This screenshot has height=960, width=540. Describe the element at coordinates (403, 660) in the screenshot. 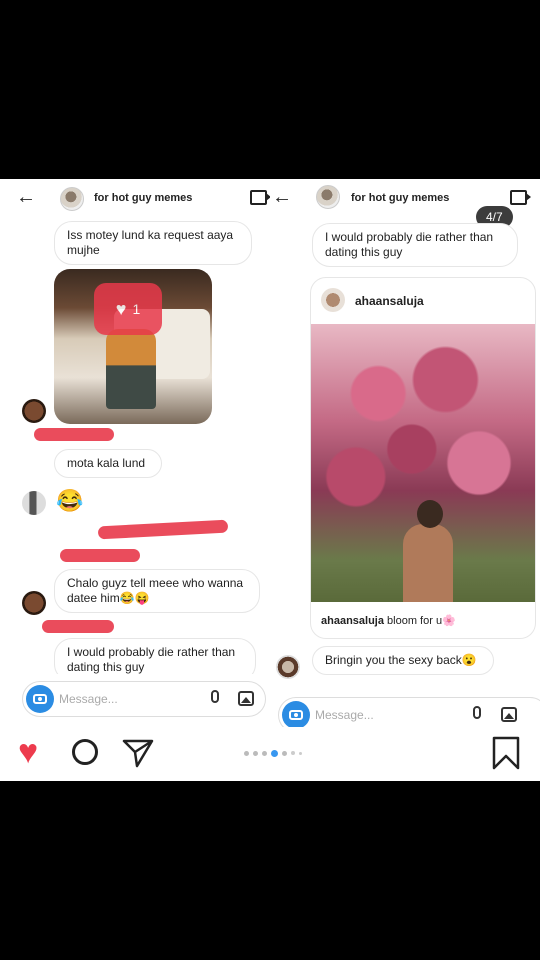

I see `message-bubble: Bringin you the sexy back😮` at that location.